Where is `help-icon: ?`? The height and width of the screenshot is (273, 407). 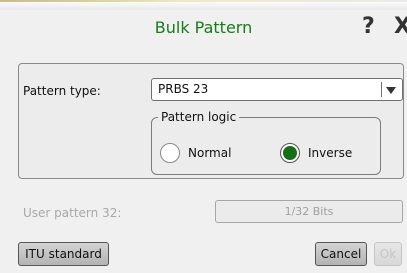 help-icon: ? is located at coordinates (368, 26).